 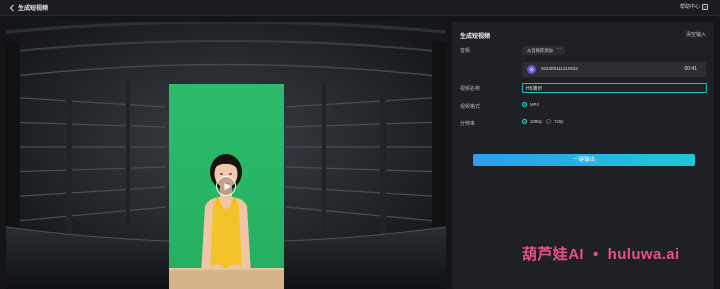 What do you see at coordinates (584, 160) in the screenshot?
I see `one-click-export-button: 一键输出` at bounding box center [584, 160].